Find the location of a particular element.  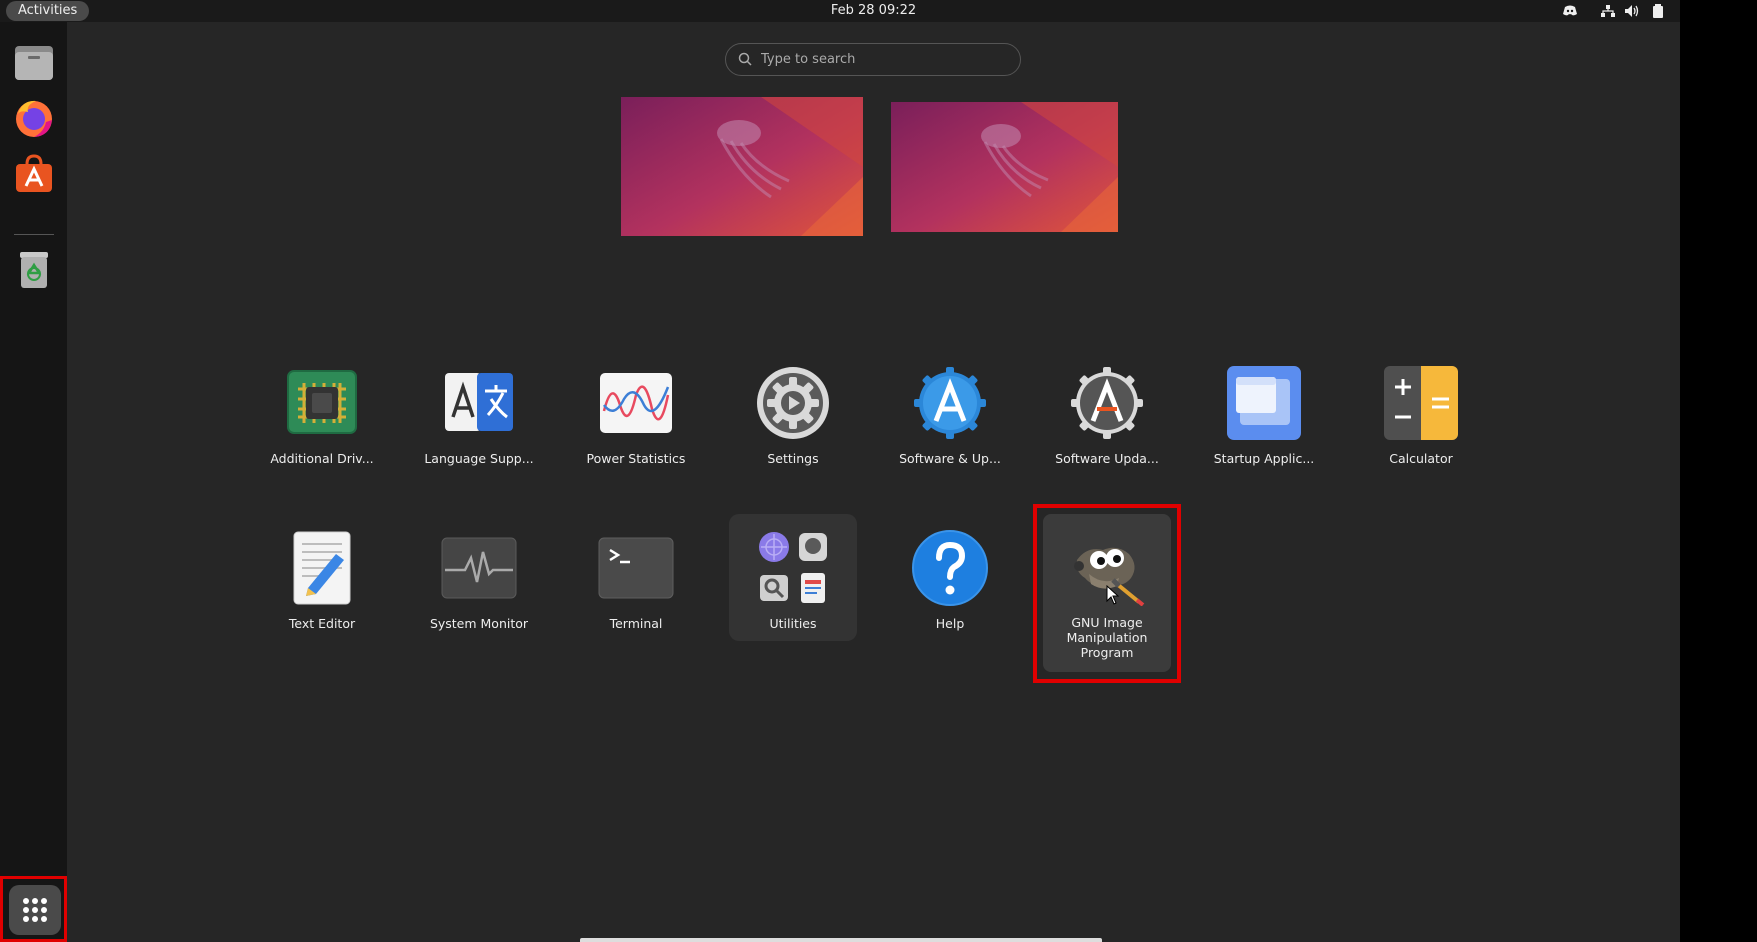

top-bar: Activities Feb 28 09:22 is located at coordinates (840, 11).